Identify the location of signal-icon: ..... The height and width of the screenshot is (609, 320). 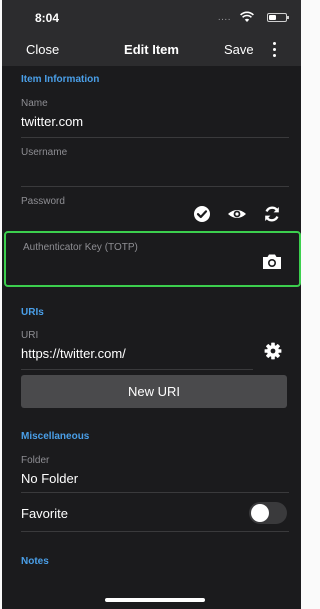
(224, 17).